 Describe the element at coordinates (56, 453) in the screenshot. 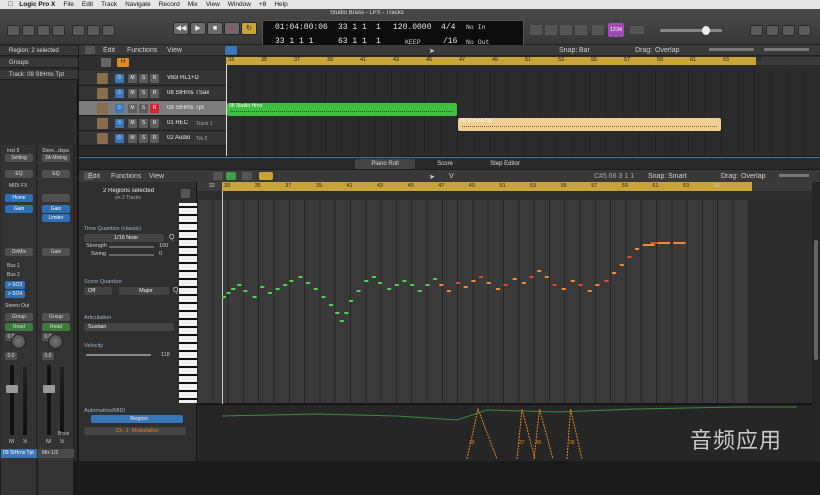

I see `strip2-name: Mix 1/2` at that location.